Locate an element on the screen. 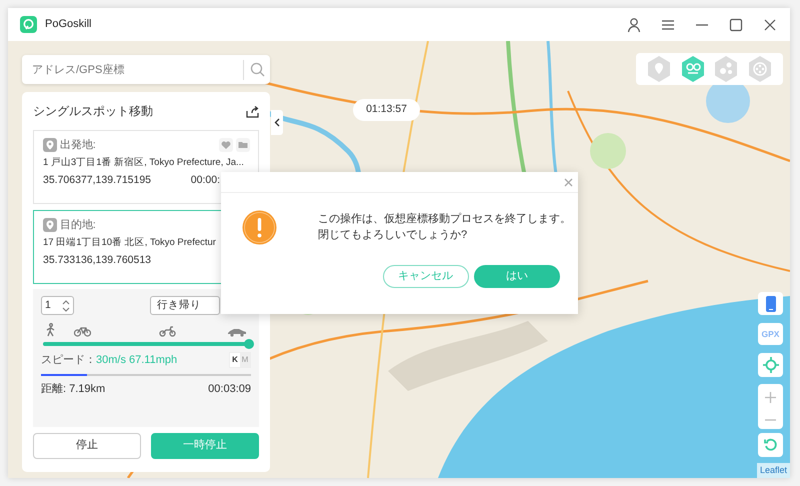  device-button is located at coordinates (770, 303).